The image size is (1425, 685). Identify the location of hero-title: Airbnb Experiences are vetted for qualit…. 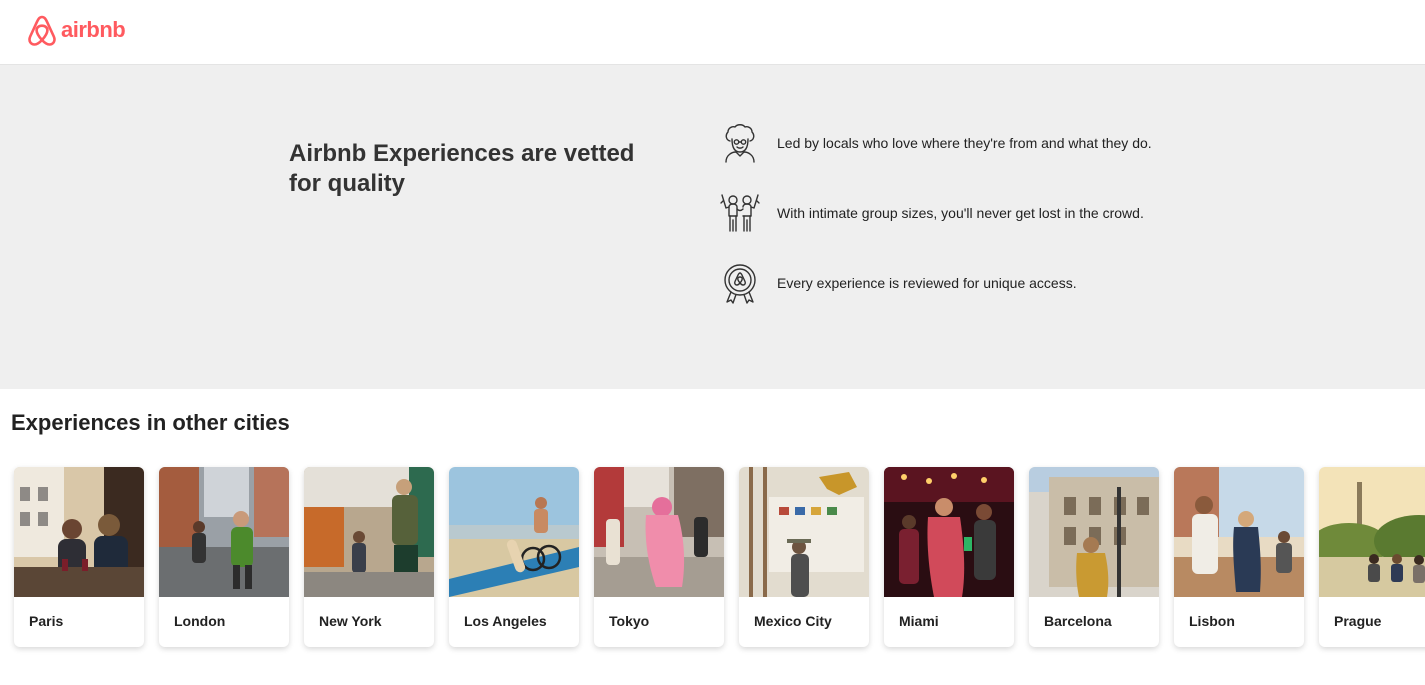
(462, 168).